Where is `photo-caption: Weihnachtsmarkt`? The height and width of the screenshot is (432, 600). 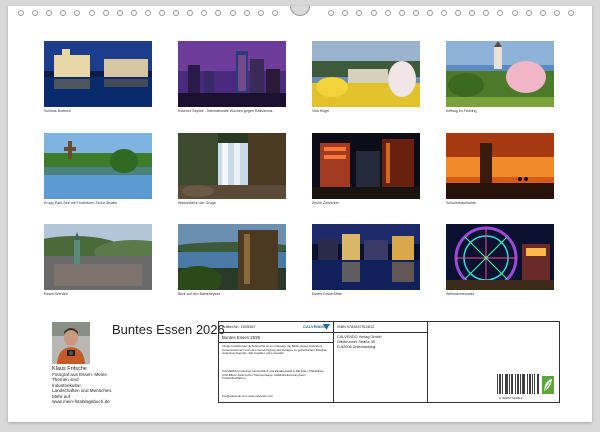
photo-caption: Weihnachtsmarkt is located at coordinates (460, 294).